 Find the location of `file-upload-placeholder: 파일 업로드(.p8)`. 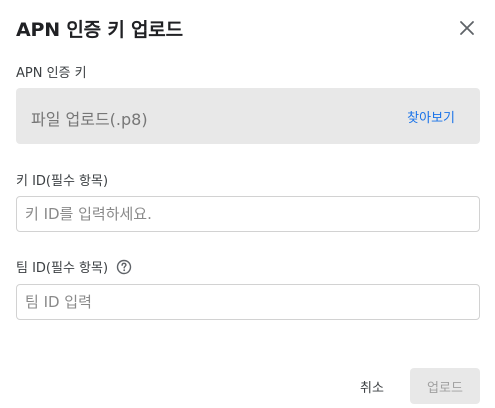

file-upload-placeholder: 파일 업로드(.p8) is located at coordinates (89, 119).